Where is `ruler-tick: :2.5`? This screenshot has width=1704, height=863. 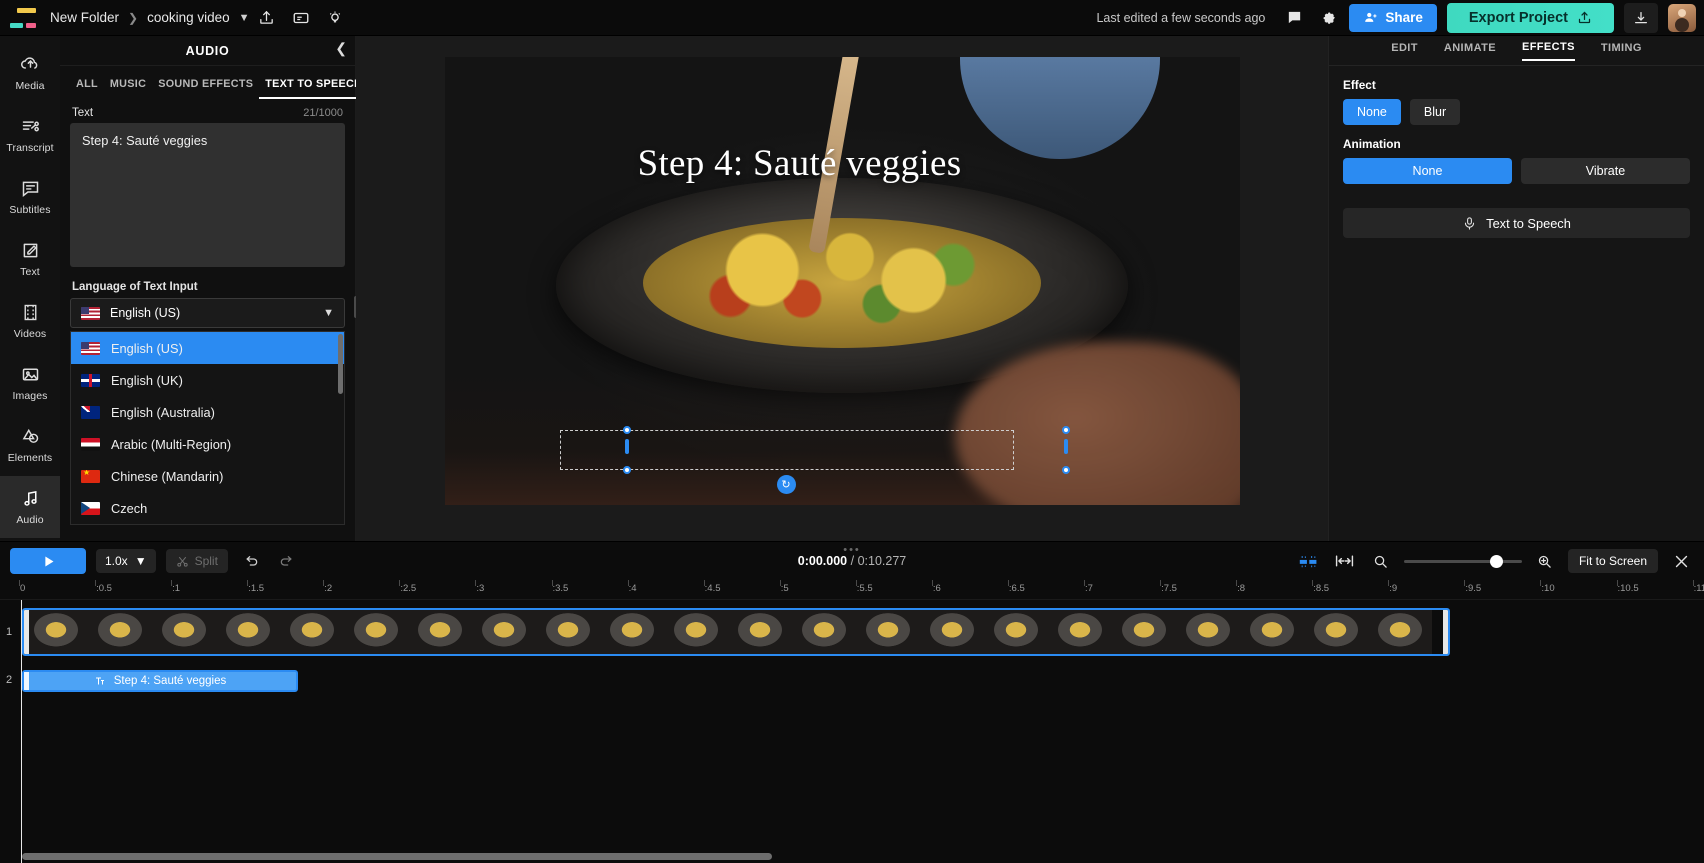 ruler-tick: :2.5 is located at coordinates (408, 587).